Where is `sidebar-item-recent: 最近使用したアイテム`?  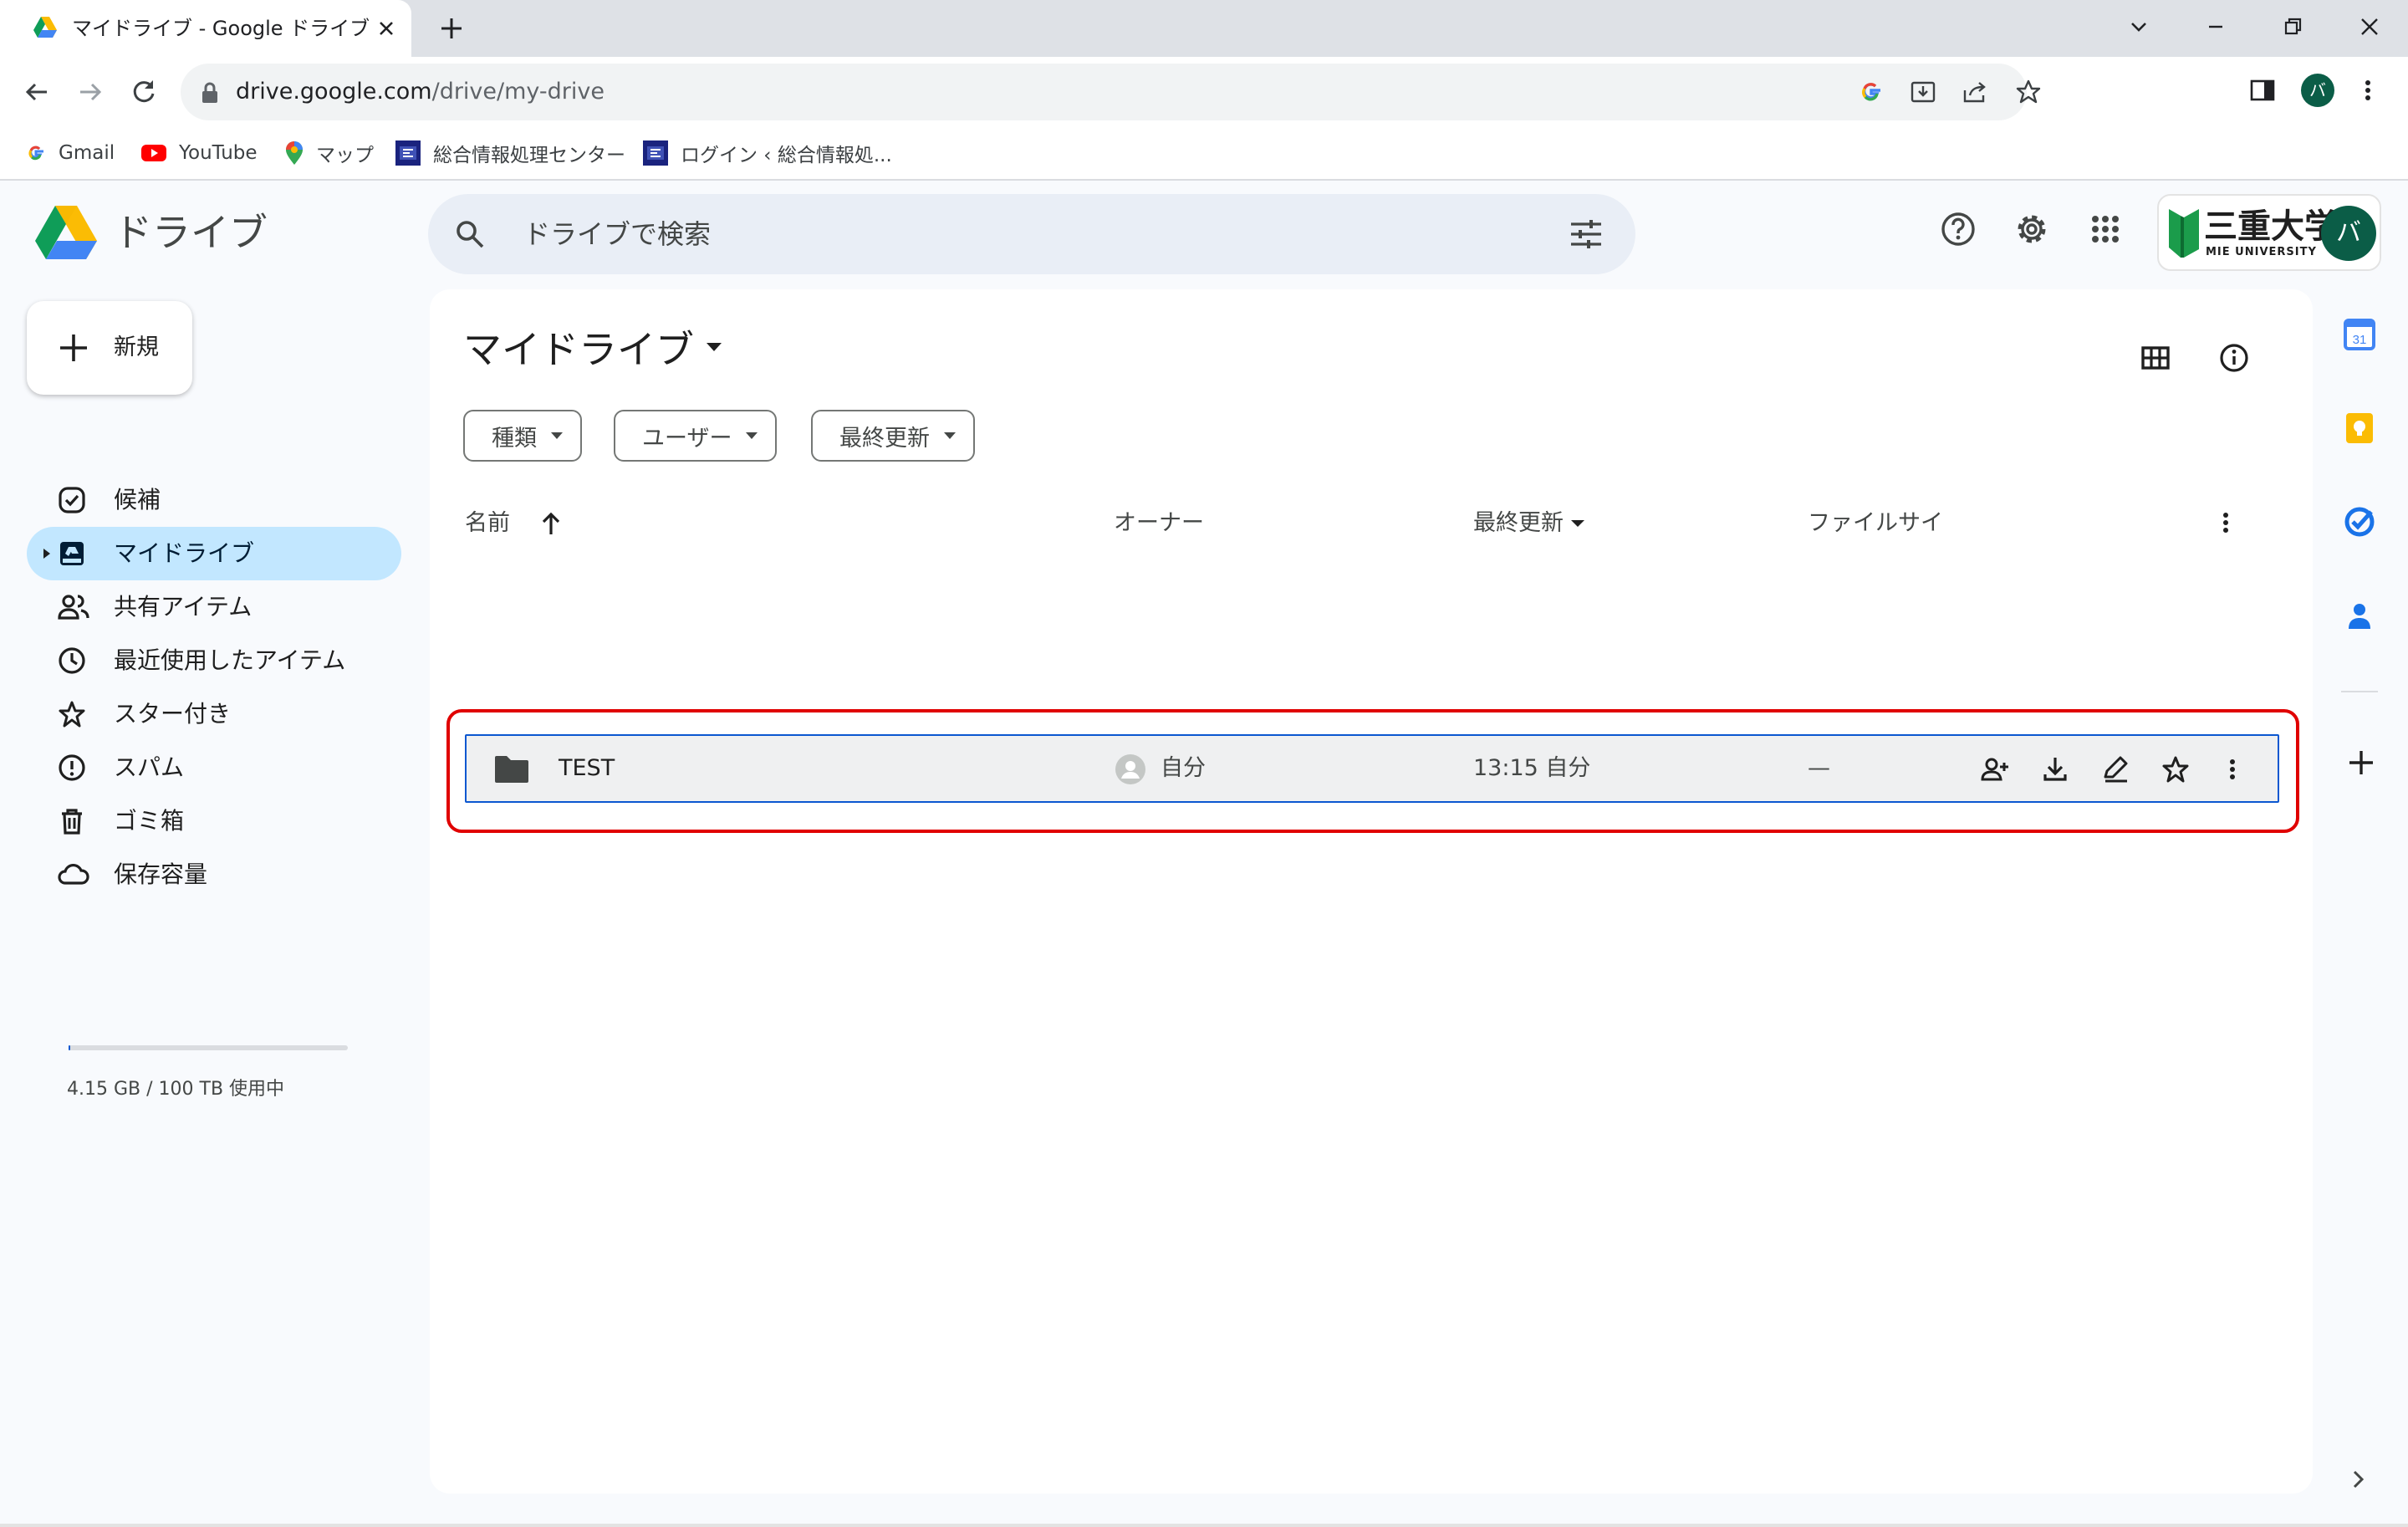
sidebar-item-recent: 最近使用したアイテム is located at coordinates (214, 661).